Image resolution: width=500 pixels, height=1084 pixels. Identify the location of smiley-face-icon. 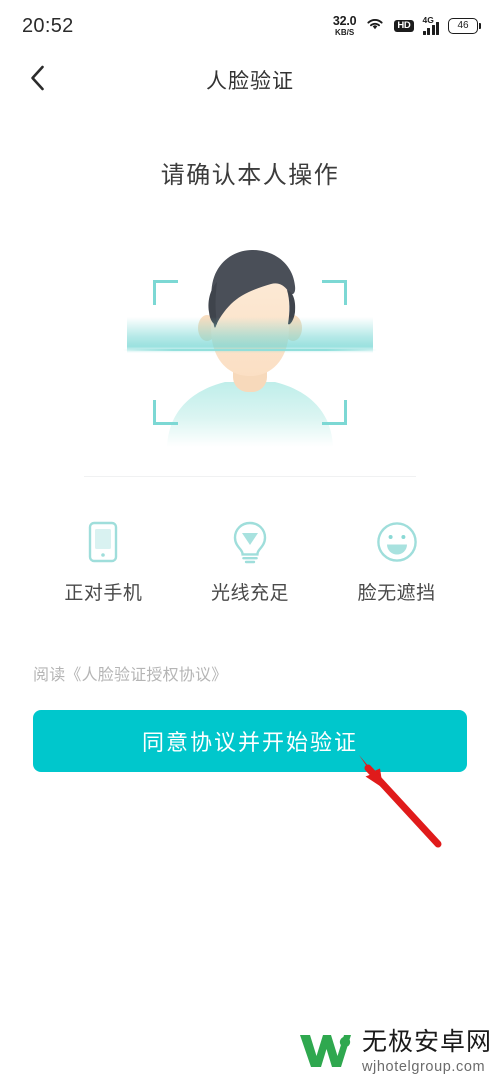
(397, 542).